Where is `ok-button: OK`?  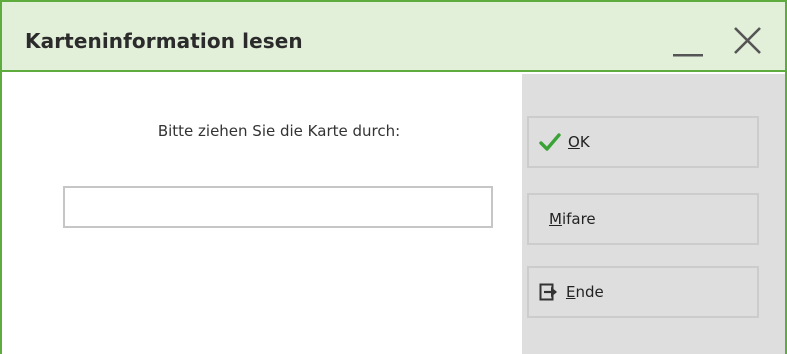 ok-button: OK is located at coordinates (643, 142).